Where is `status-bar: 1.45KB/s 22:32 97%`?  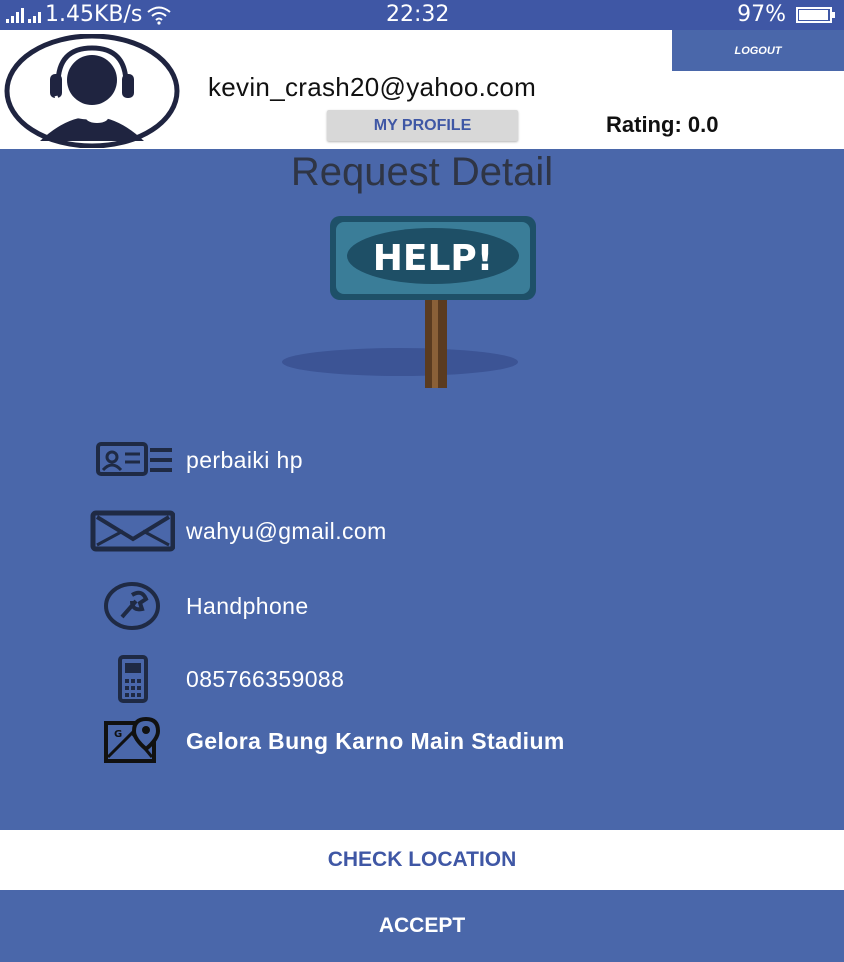 status-bar: 1.45KB/s 22:32 97% is located at coordinates (422, 15).